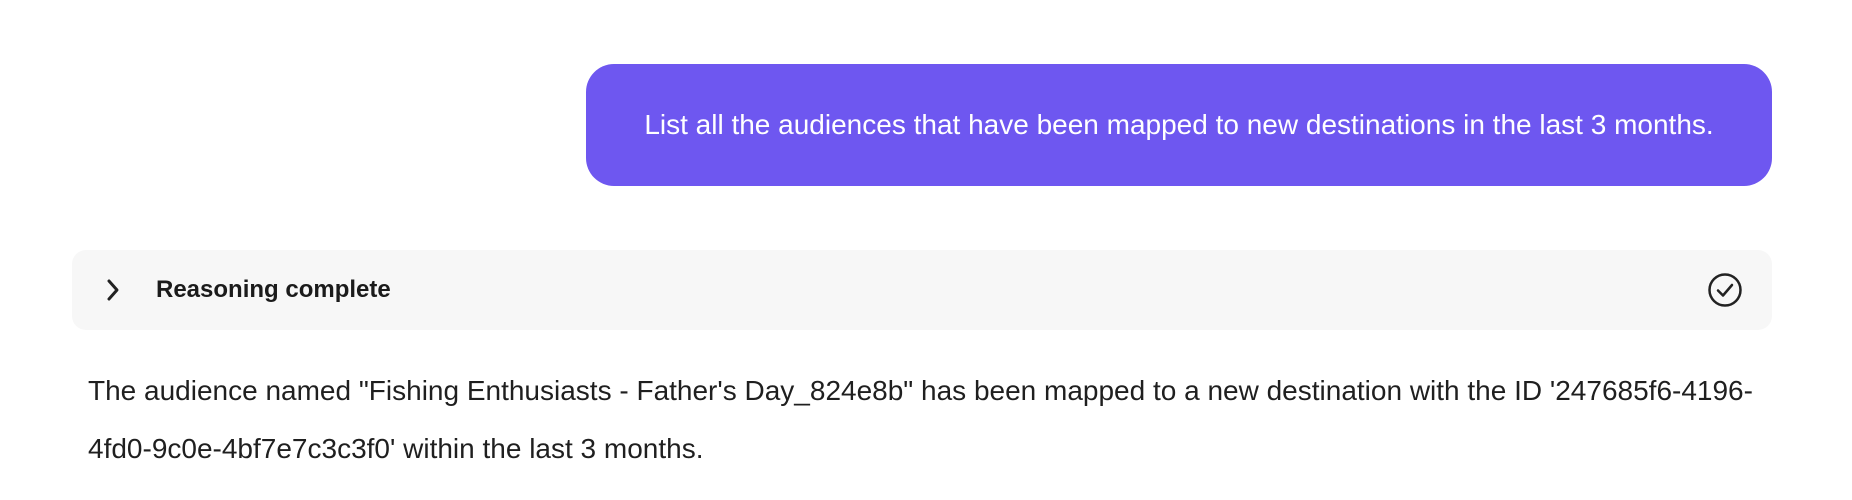  What do you see at coordinates (1725, 290) in the screenshot?
I see `check-circle-icon` at bounding box center [1725, 290].